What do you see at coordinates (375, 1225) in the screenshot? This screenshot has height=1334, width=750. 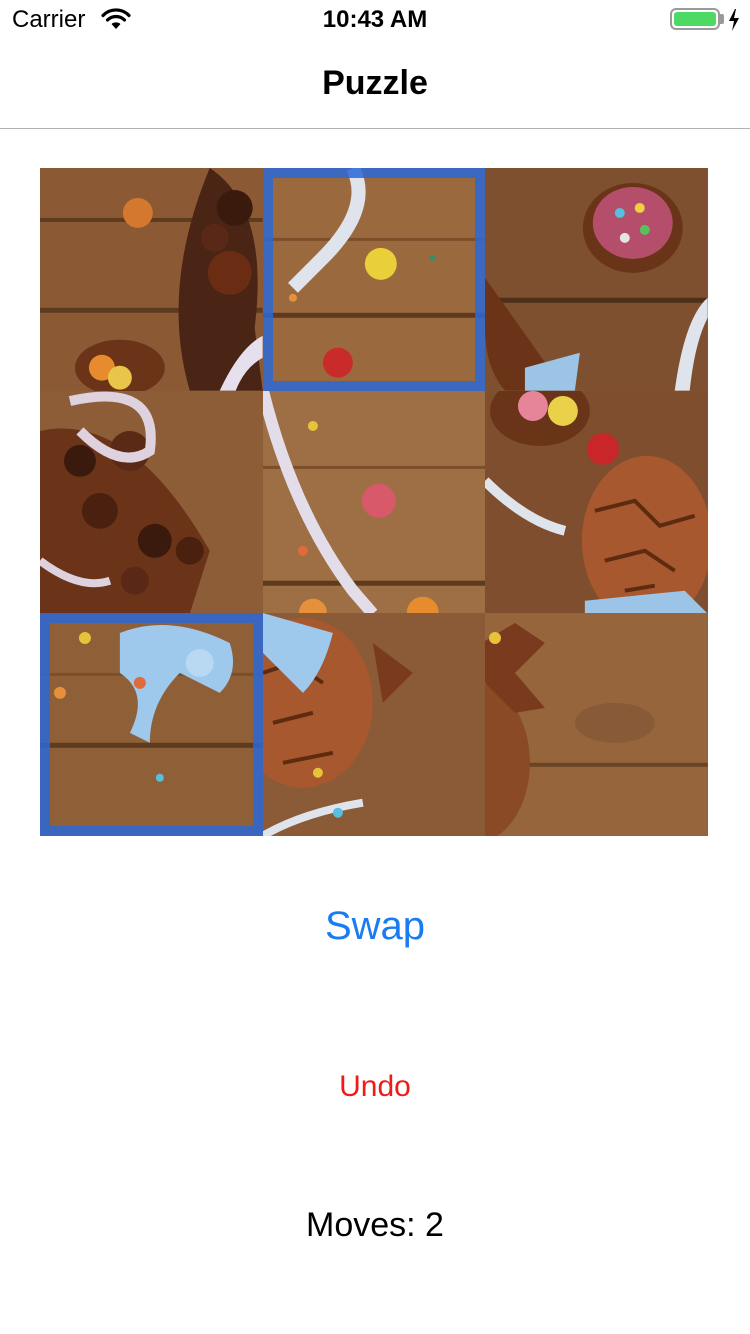 I see `moves-counter: Moves: 2` at bounding box center [375, 1225].